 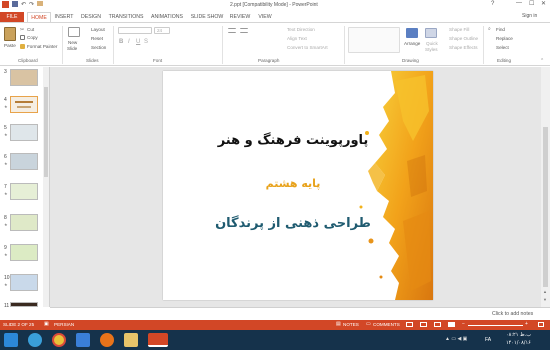 What do you see at coordinates (138, 42) in the screenshot?
I see `underline-button: U` at bounding box center [138, 42].